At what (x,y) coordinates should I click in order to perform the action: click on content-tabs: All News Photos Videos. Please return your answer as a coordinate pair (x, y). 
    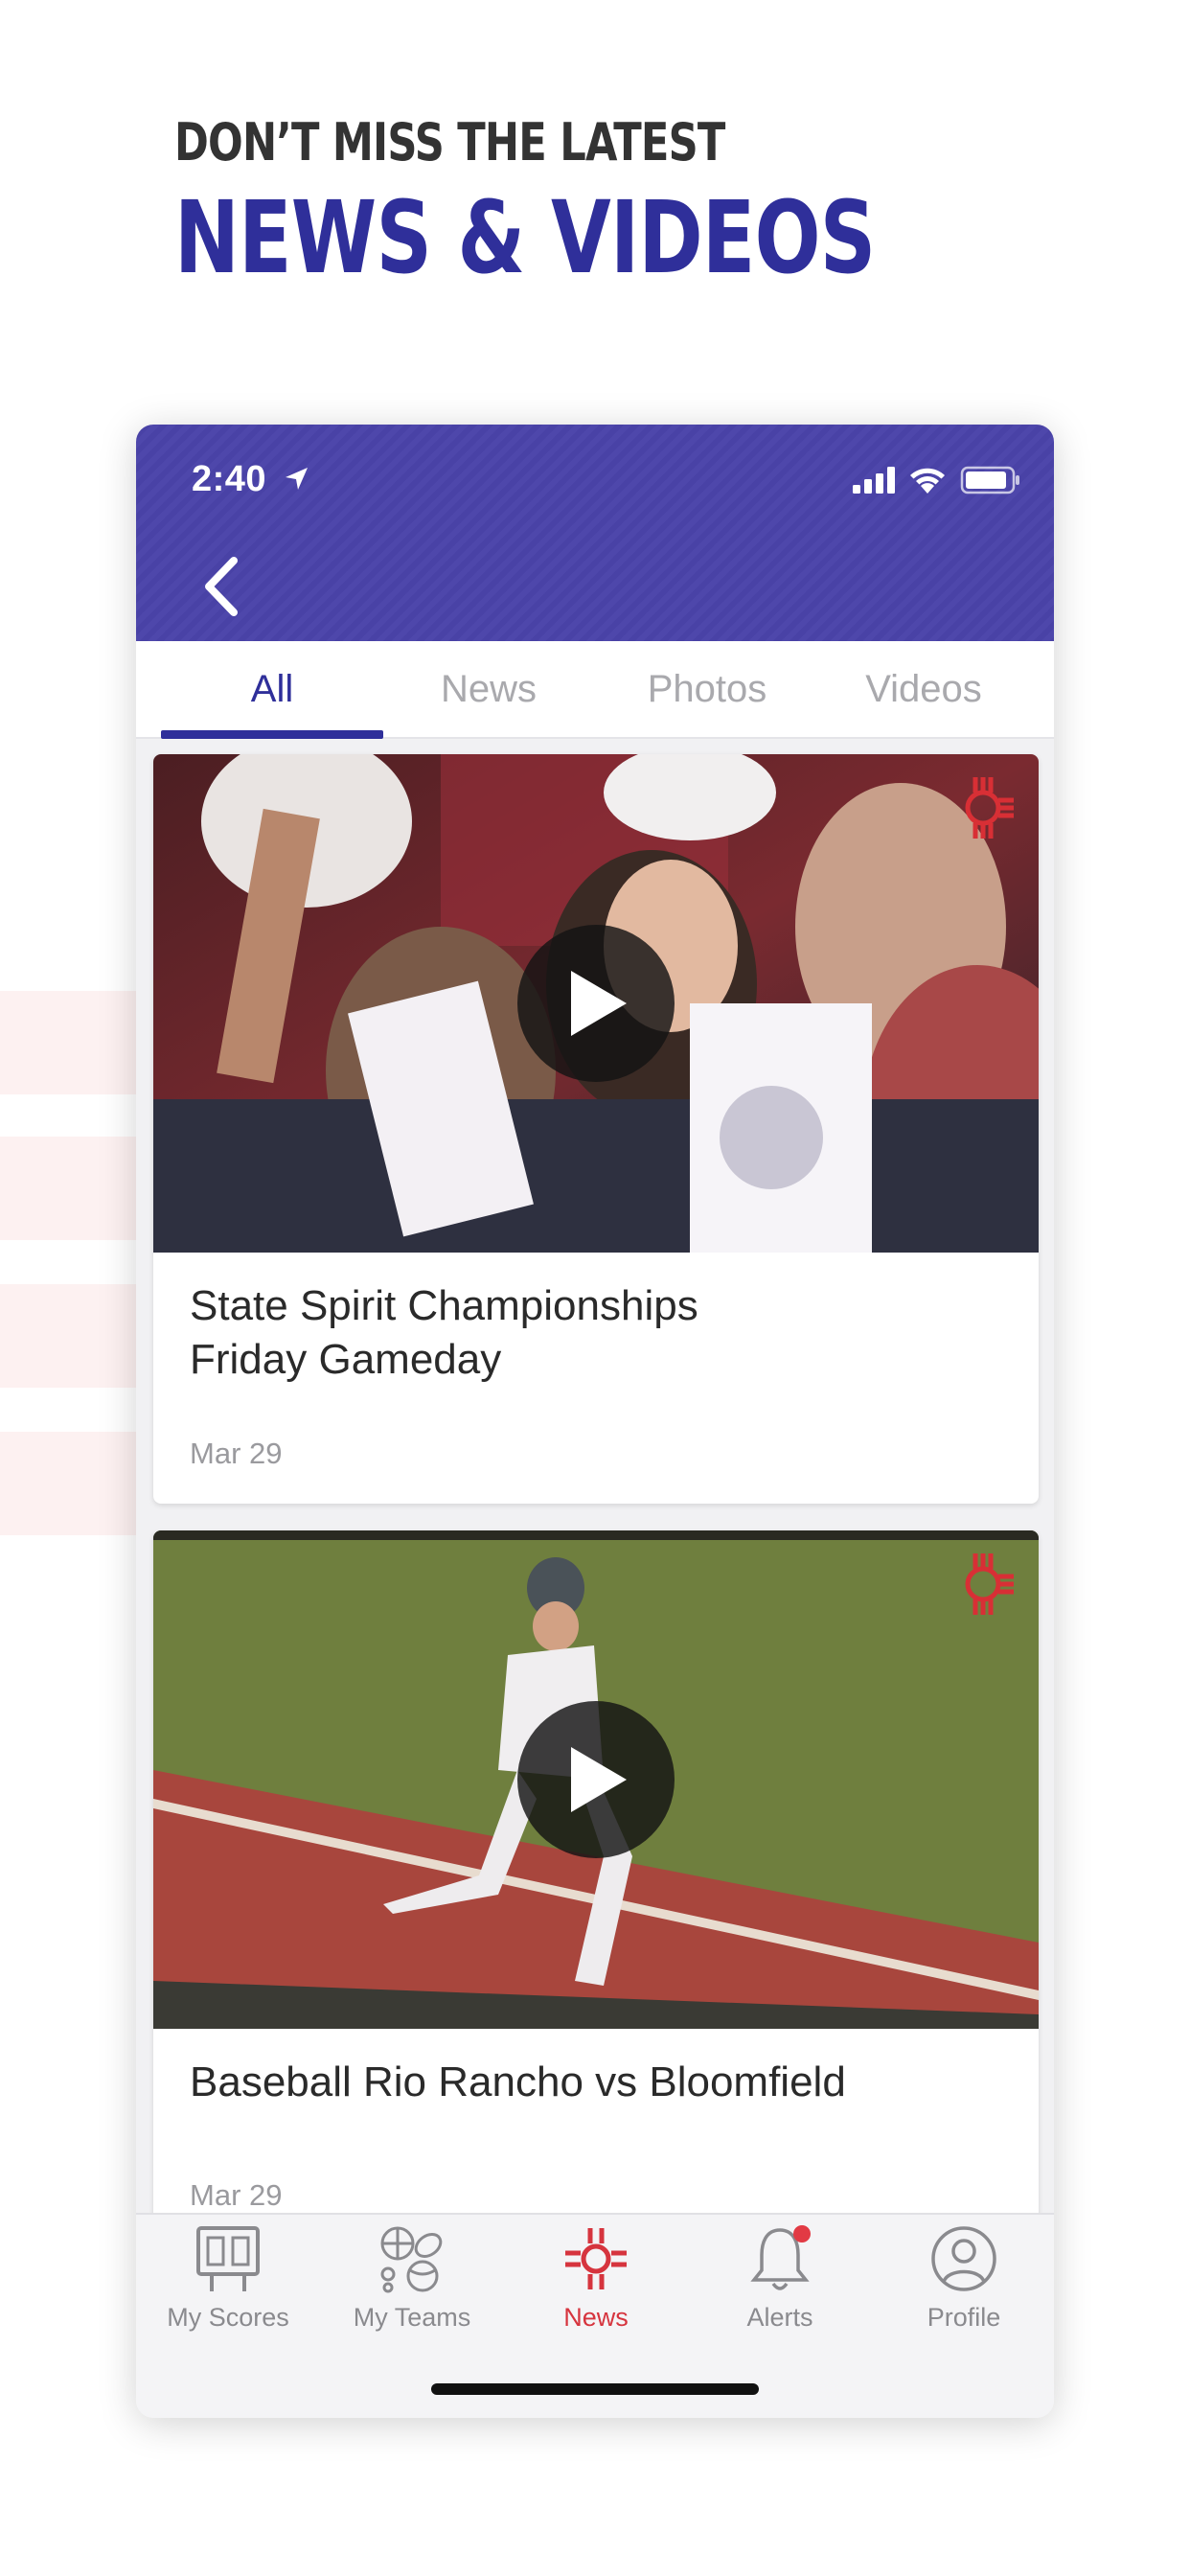
    Looking at the image, I should click on (595, 690).